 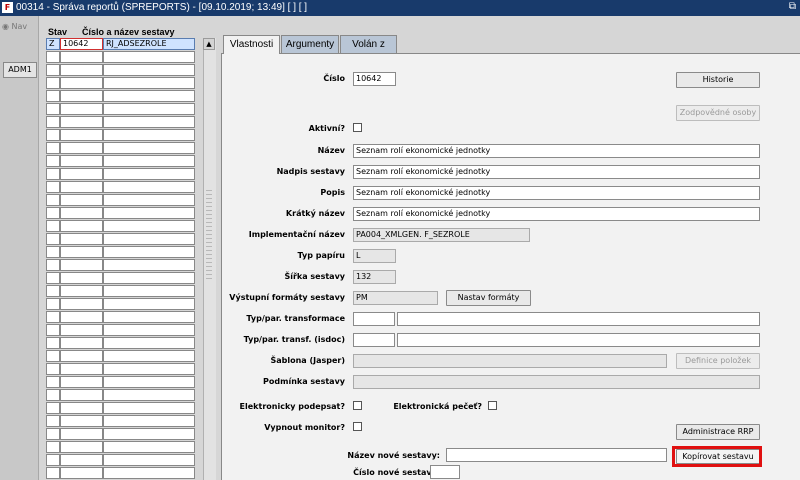 I want to click on par-transformace-field, so click(x=578, y=319).